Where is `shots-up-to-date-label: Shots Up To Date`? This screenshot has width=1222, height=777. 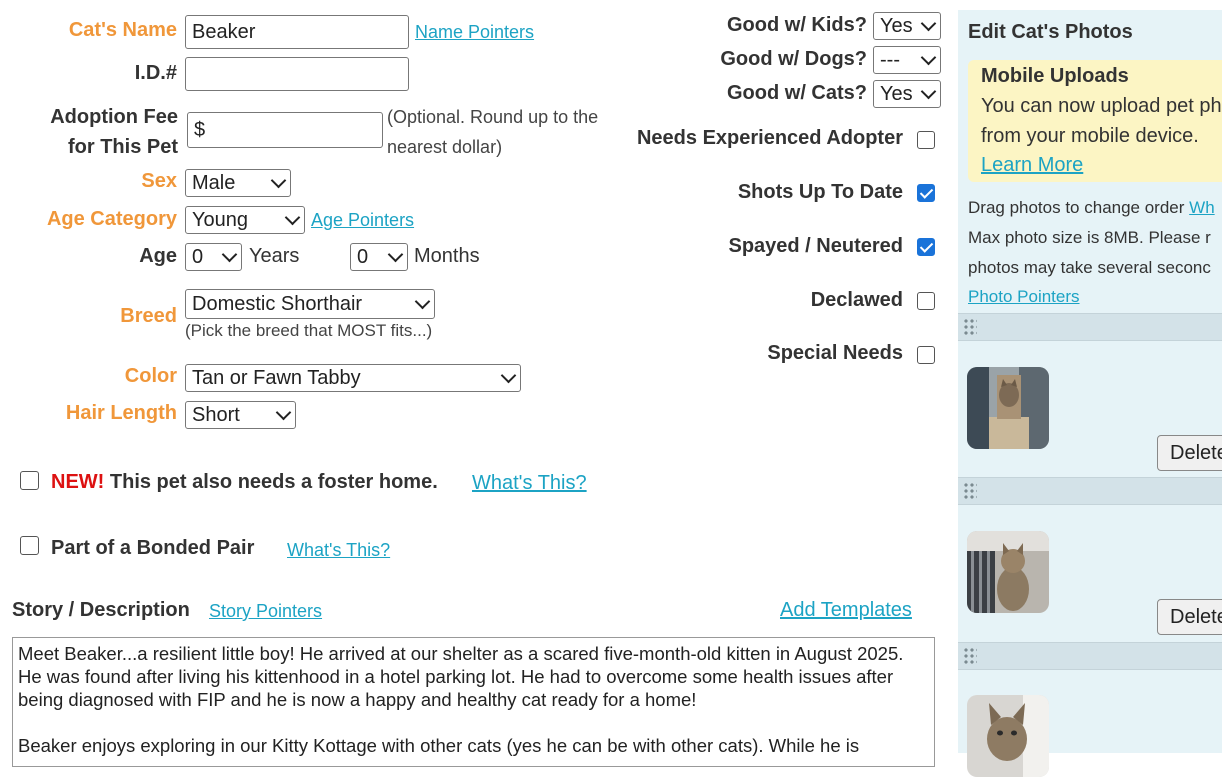 shots-up-to-date-label: Shots Up To Date is located at coordinates (820, 192).